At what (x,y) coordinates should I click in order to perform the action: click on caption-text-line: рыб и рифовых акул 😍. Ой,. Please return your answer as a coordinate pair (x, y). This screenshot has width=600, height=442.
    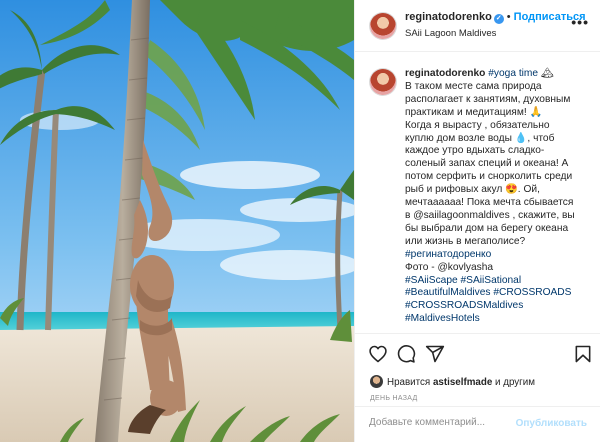
    Looking at the image, I should click on (472, 190).